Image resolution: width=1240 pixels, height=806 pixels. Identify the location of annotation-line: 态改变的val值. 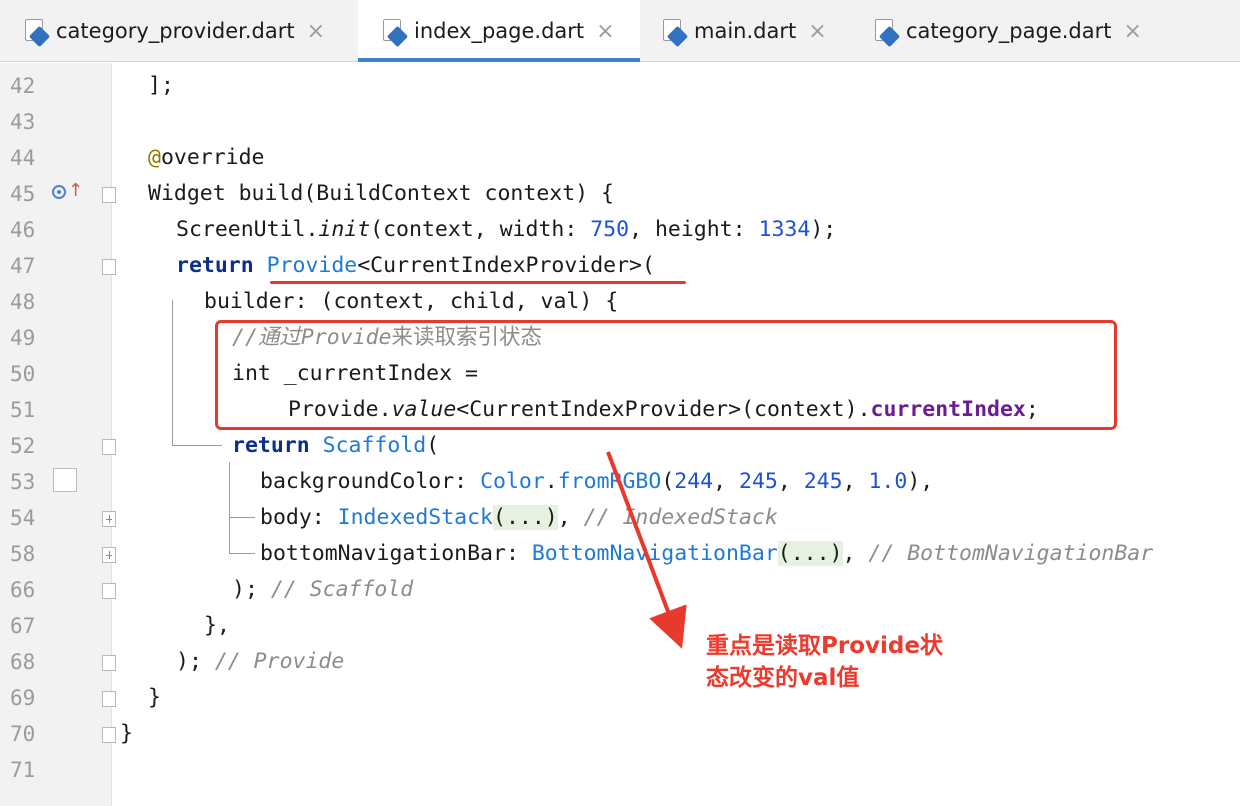
(783, 678).